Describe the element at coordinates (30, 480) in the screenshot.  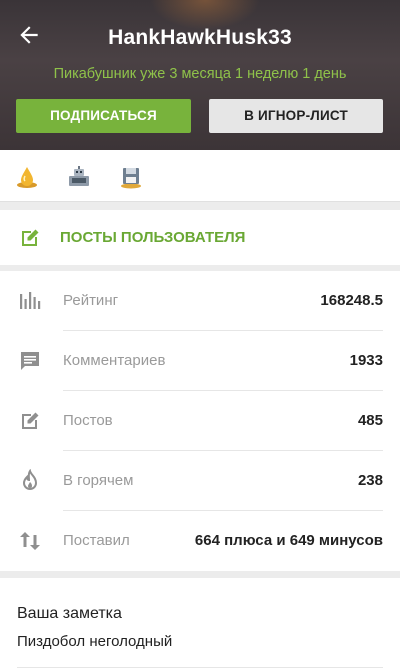
I see `flame-icon` at that location.